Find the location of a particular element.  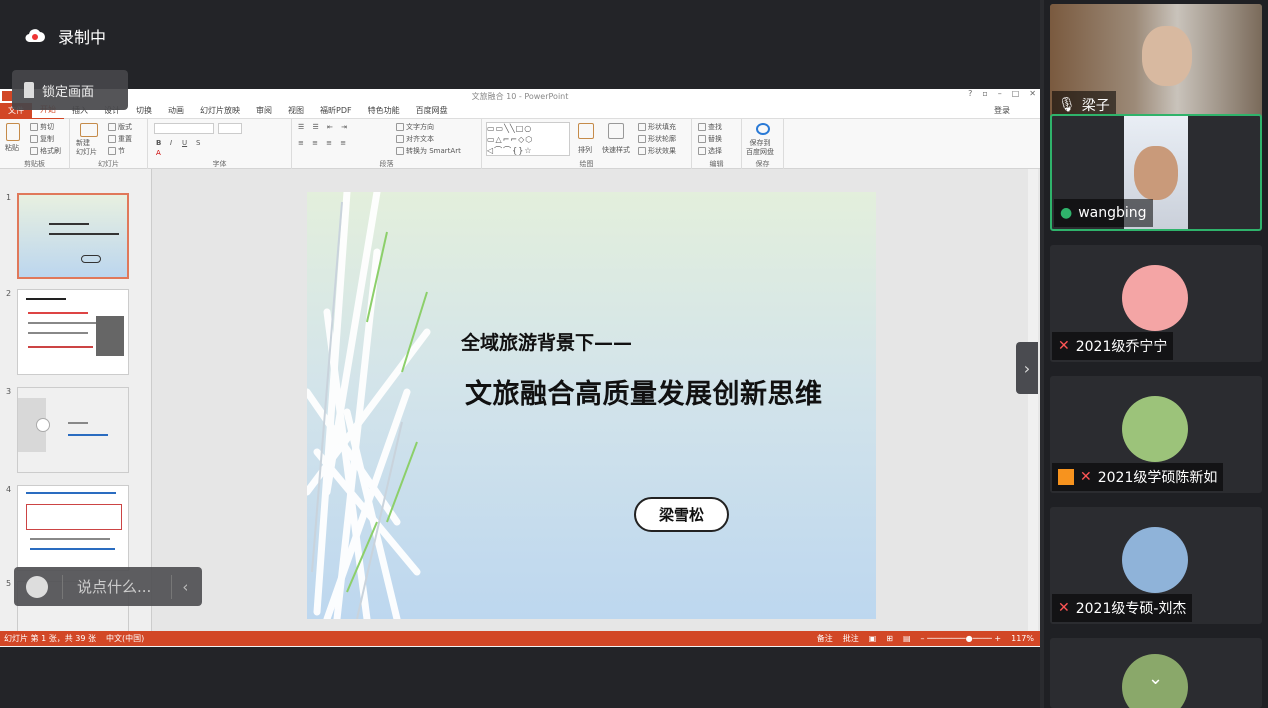

tab-baidu-pan: 百度网盘 is located at coordinates (432, 111).